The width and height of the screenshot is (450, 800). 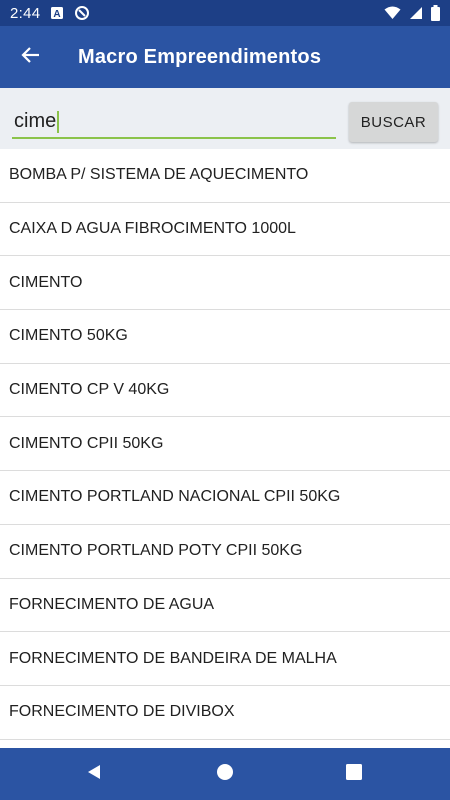 I want to click on list-item: CIMENTO 50KG, so click(x=225, y=337).